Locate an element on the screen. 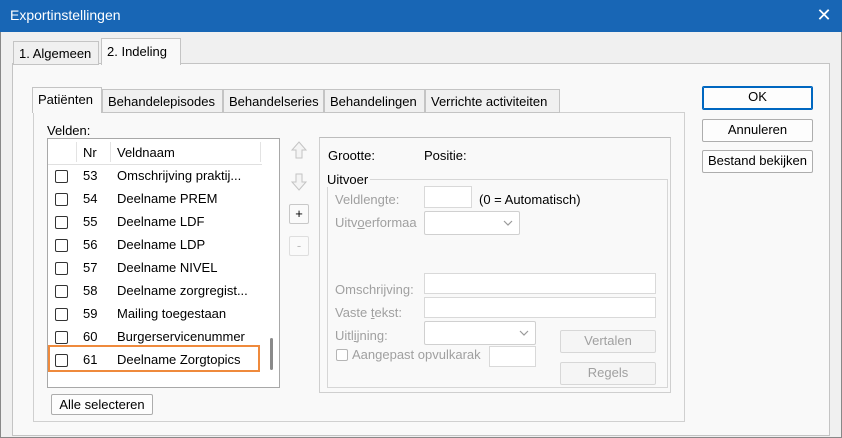  custom-fill-checkbox is located at coordinates (342, 355).